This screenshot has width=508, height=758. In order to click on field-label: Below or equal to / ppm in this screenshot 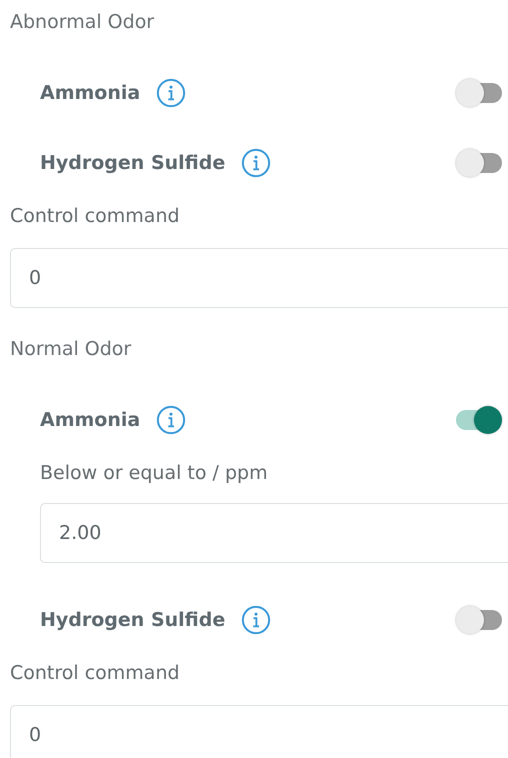, I will do `click(154, 473)`.